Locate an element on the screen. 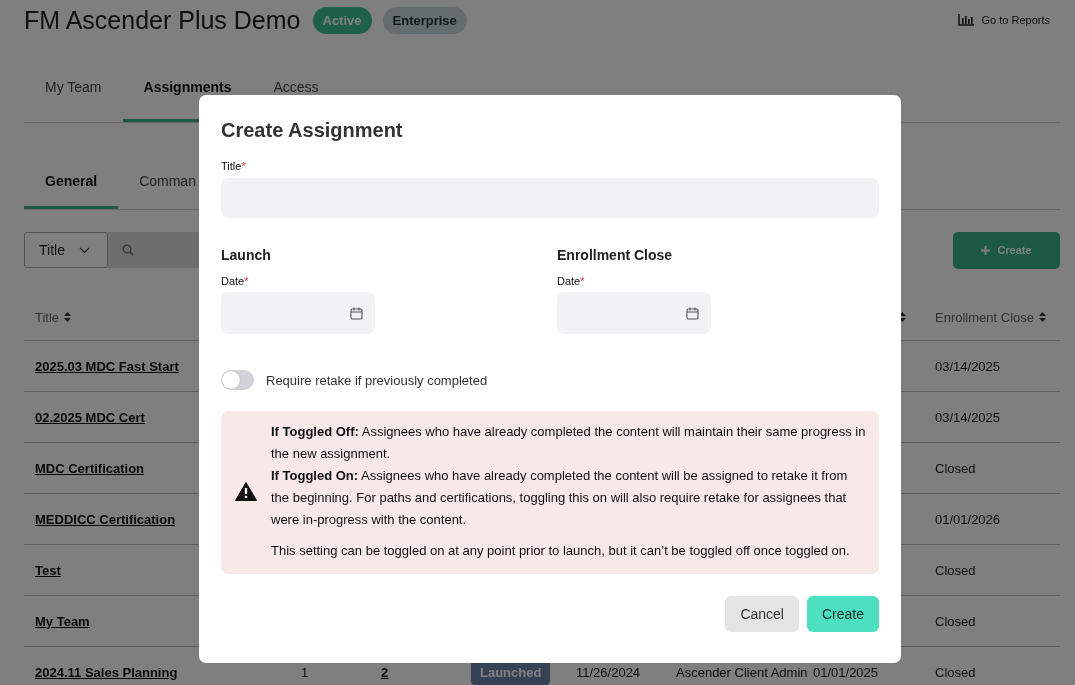 This screenshot has width=1075, height=685. cancel-button: Cancel is located at coordinates (762, 614).